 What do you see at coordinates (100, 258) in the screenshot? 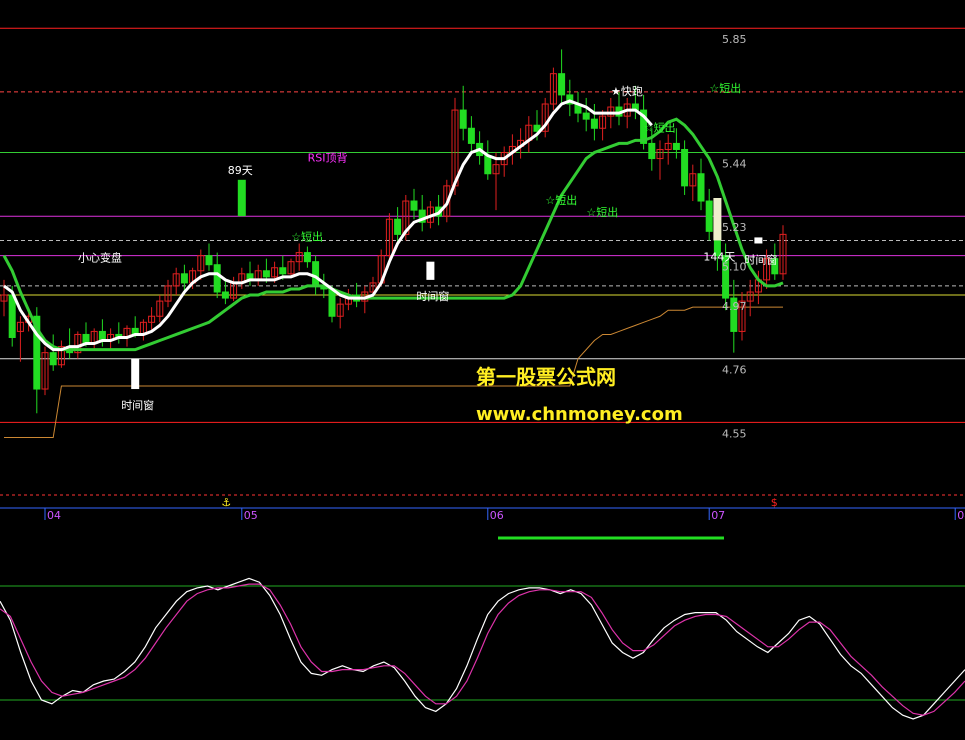
I see `annotation-0: 小心变盘` at bounding box center [100, 258].